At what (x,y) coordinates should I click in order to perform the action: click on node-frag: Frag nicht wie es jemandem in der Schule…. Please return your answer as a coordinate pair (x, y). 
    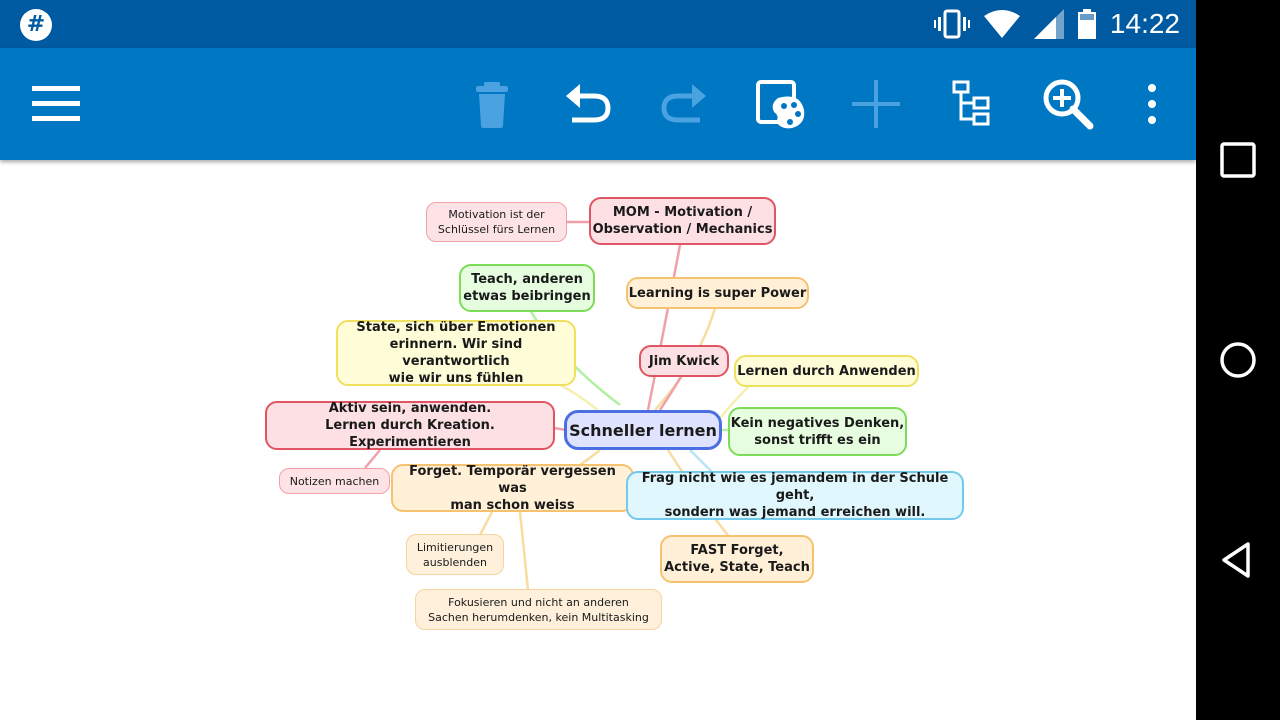
    Looking at the image, I should click on (795, 495).